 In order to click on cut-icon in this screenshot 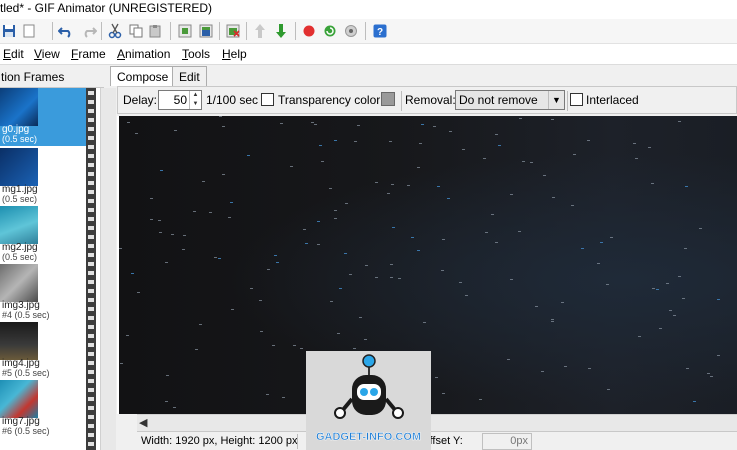, I will do `click(115, 31)`.